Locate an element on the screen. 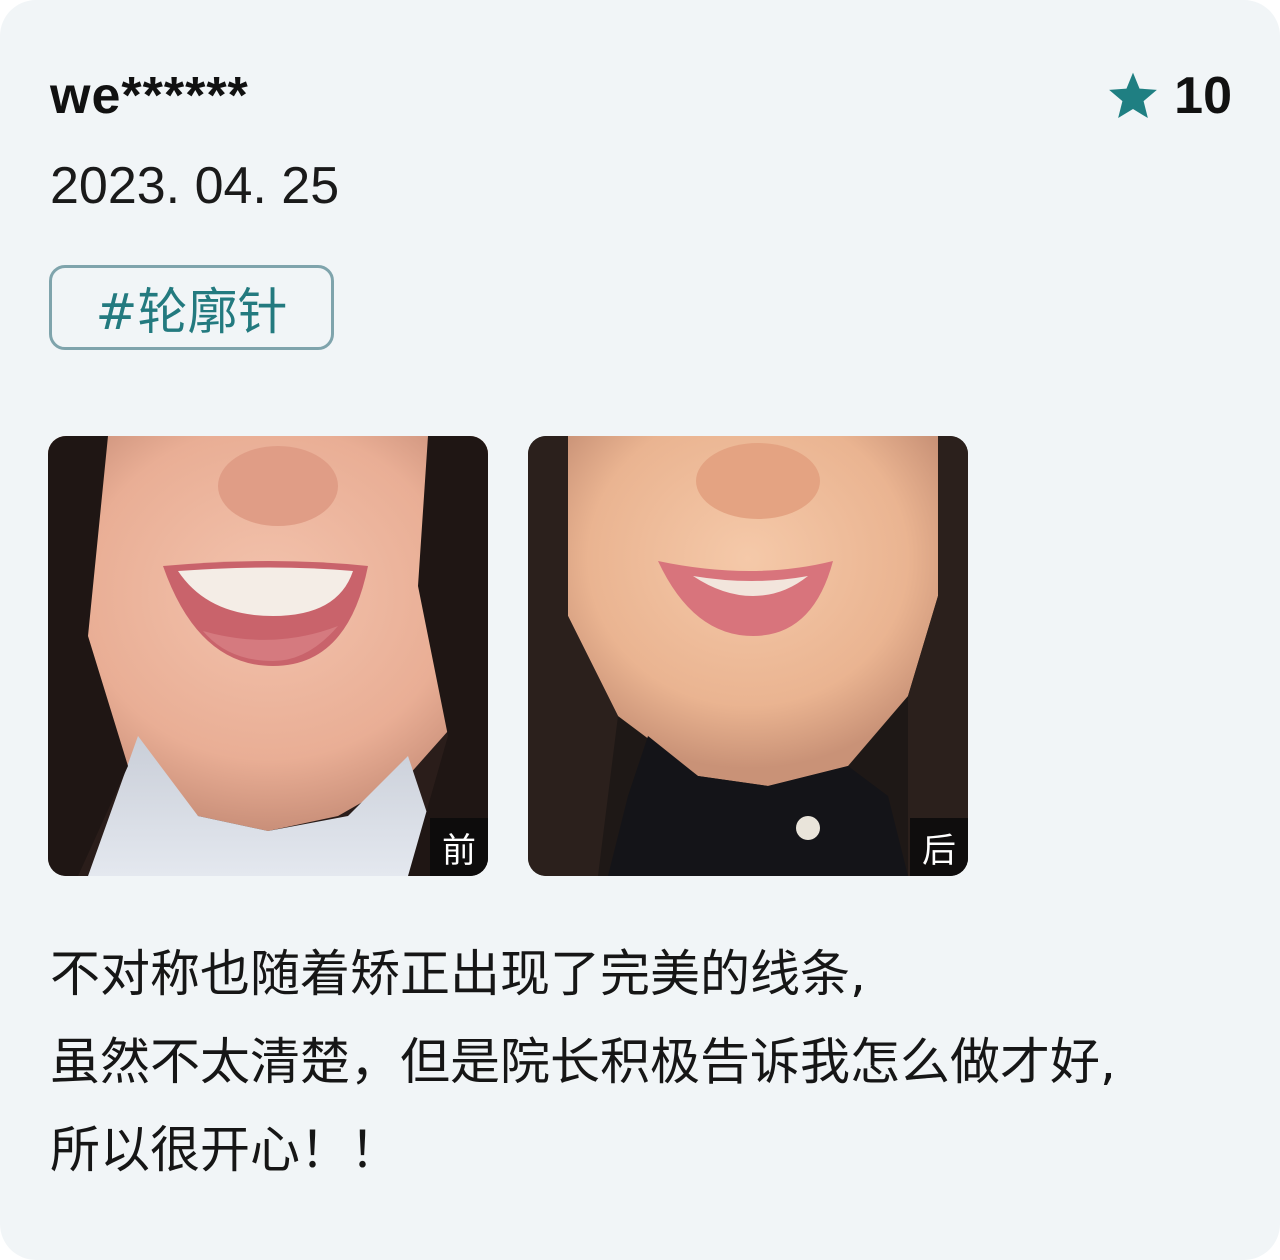 This screenshot has height=1260, width=1280. rating: 10 is located at coordinates (1169, 96).